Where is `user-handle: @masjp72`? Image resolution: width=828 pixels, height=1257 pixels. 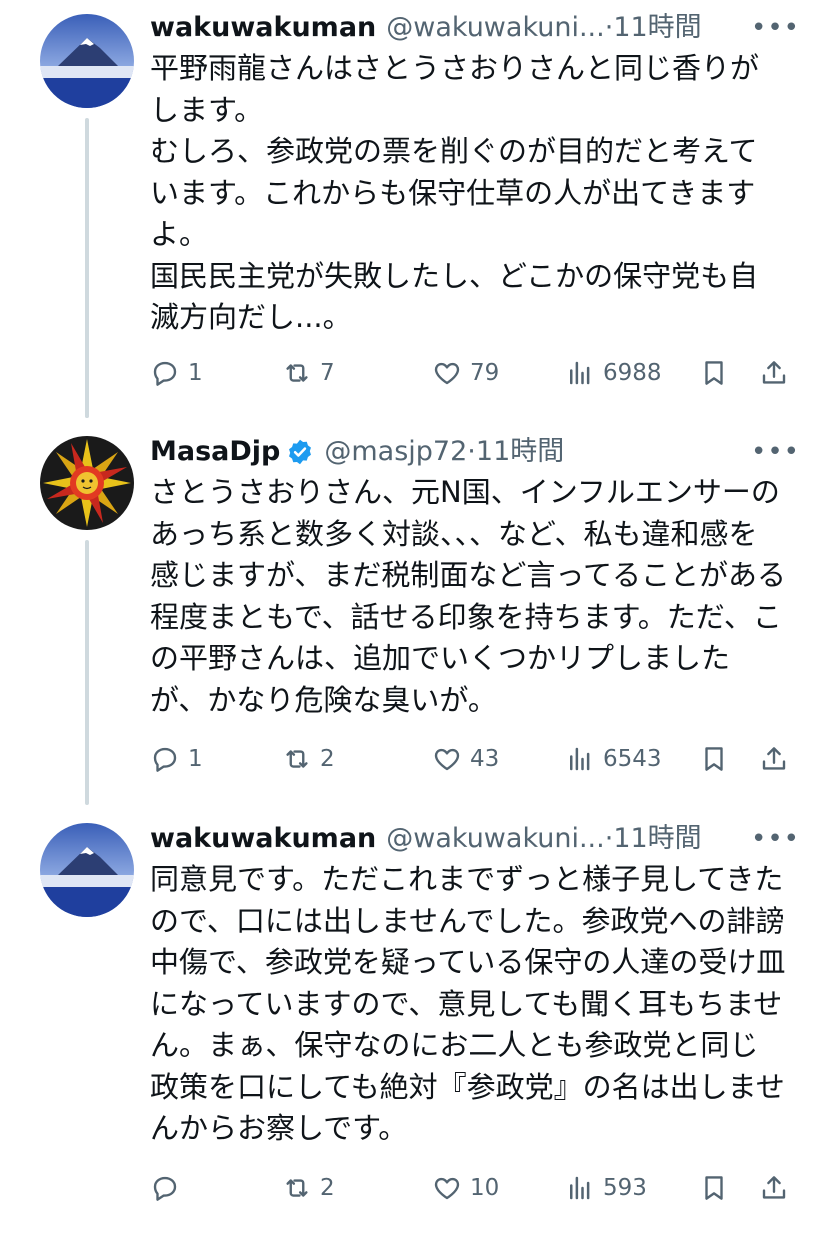
user-handle: @masjp72 is located at coordinates (395, 452).